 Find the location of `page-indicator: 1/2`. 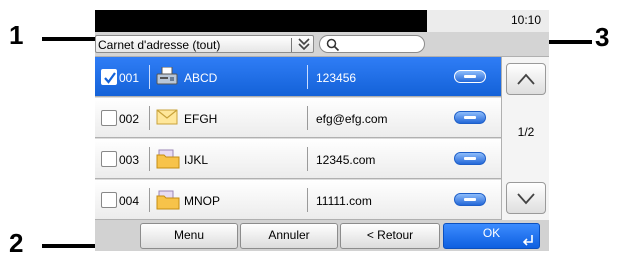

page-indicator: 1/2 is located at coordinates (526, 132).